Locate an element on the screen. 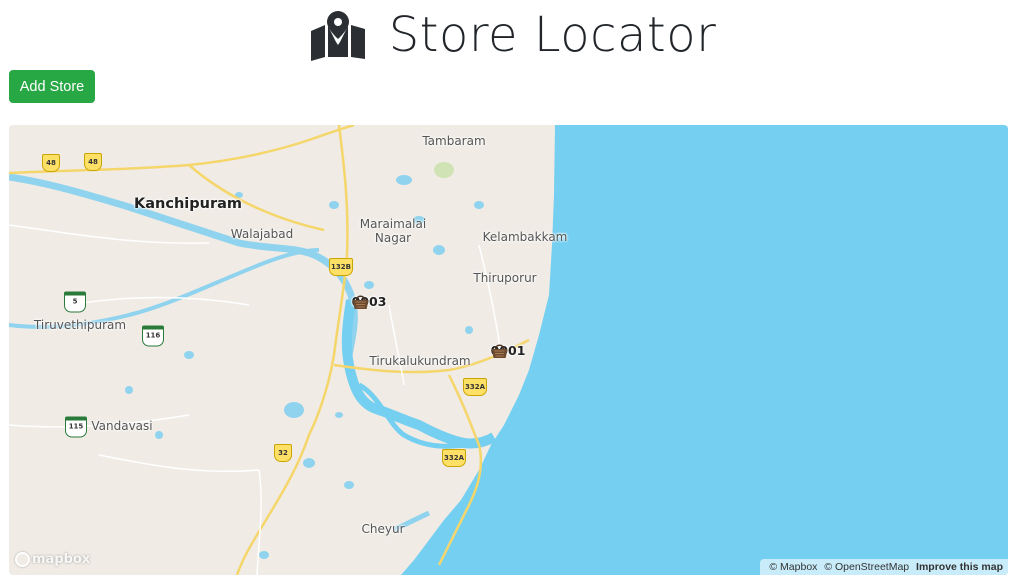  route-shield-115: 115 is located at coordinates (76, 427).